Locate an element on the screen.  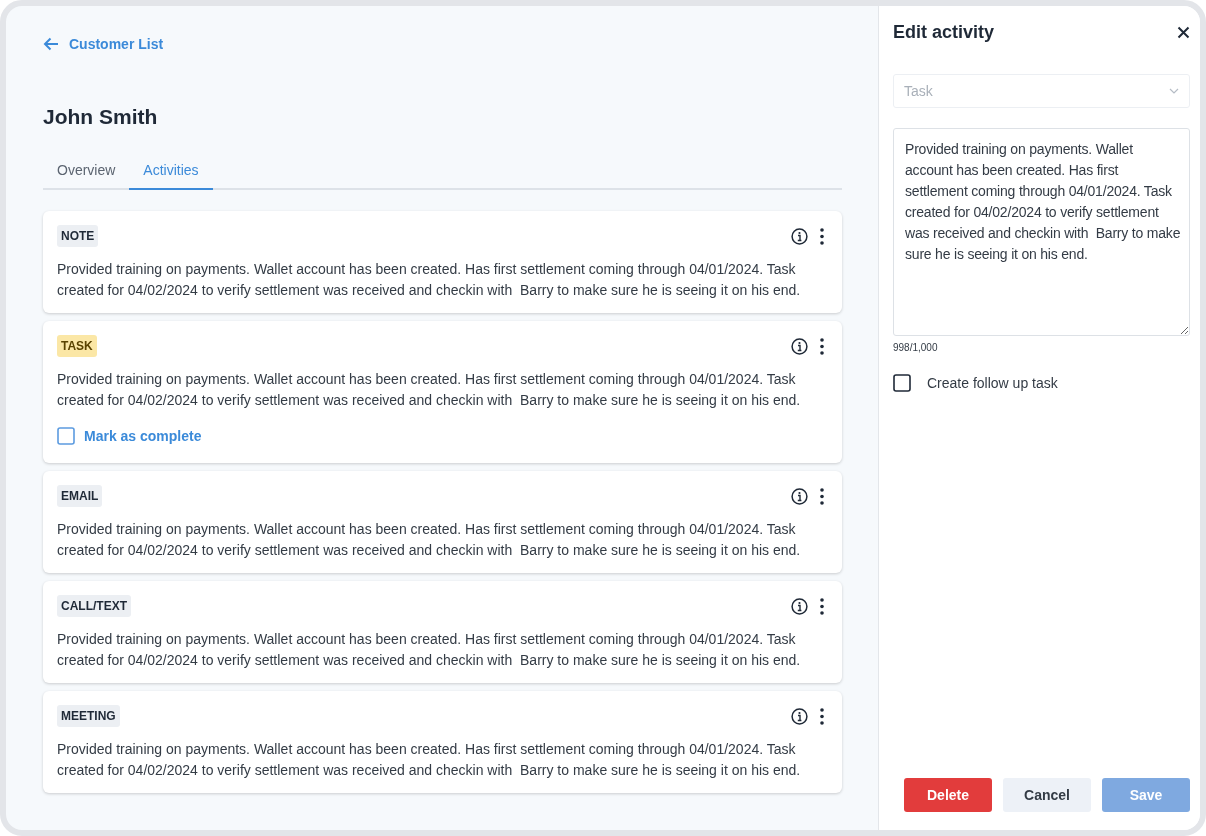
description-field: Provided training on payments. Wallet account has been created. Has first settlement coming through 04/01/2024. Task created for 04/02/2024 to verify settlement was received and checkin with Barry to make sure he is seeing it on his end. is located at coordinates (1041, 232).